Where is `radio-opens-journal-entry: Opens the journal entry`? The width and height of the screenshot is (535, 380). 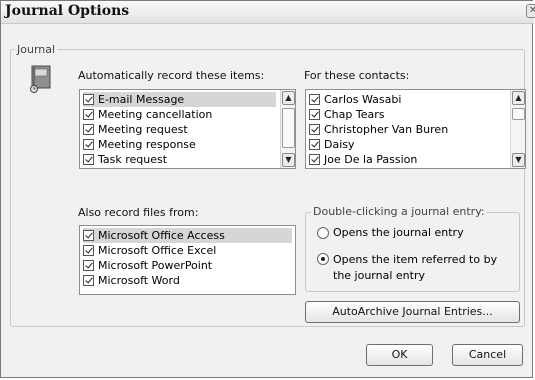
radio-opens-journal-entry: Opens the journal entry is located at coordinates (390, 232).